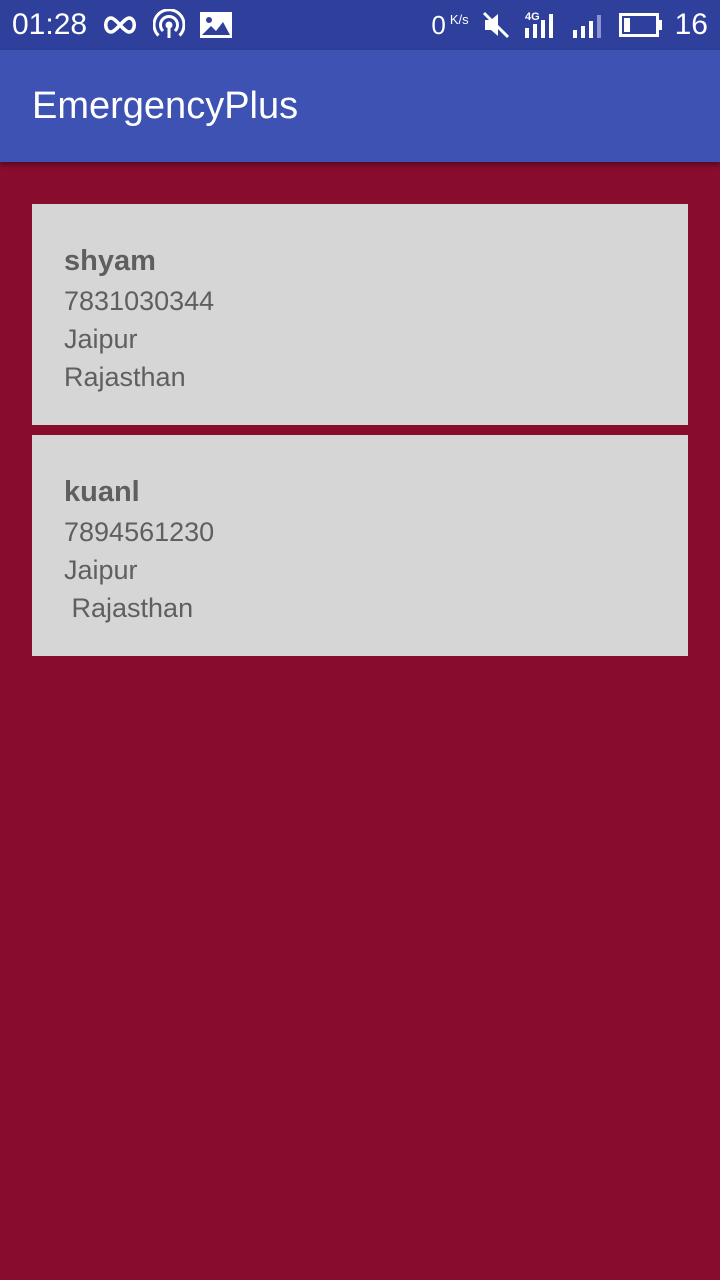 The width and height of the screenshot is (720, 1280). Describe the element at coordinates (360, 106) in the screenshot. I see `app-bar: EmergencyPlus` at that location.